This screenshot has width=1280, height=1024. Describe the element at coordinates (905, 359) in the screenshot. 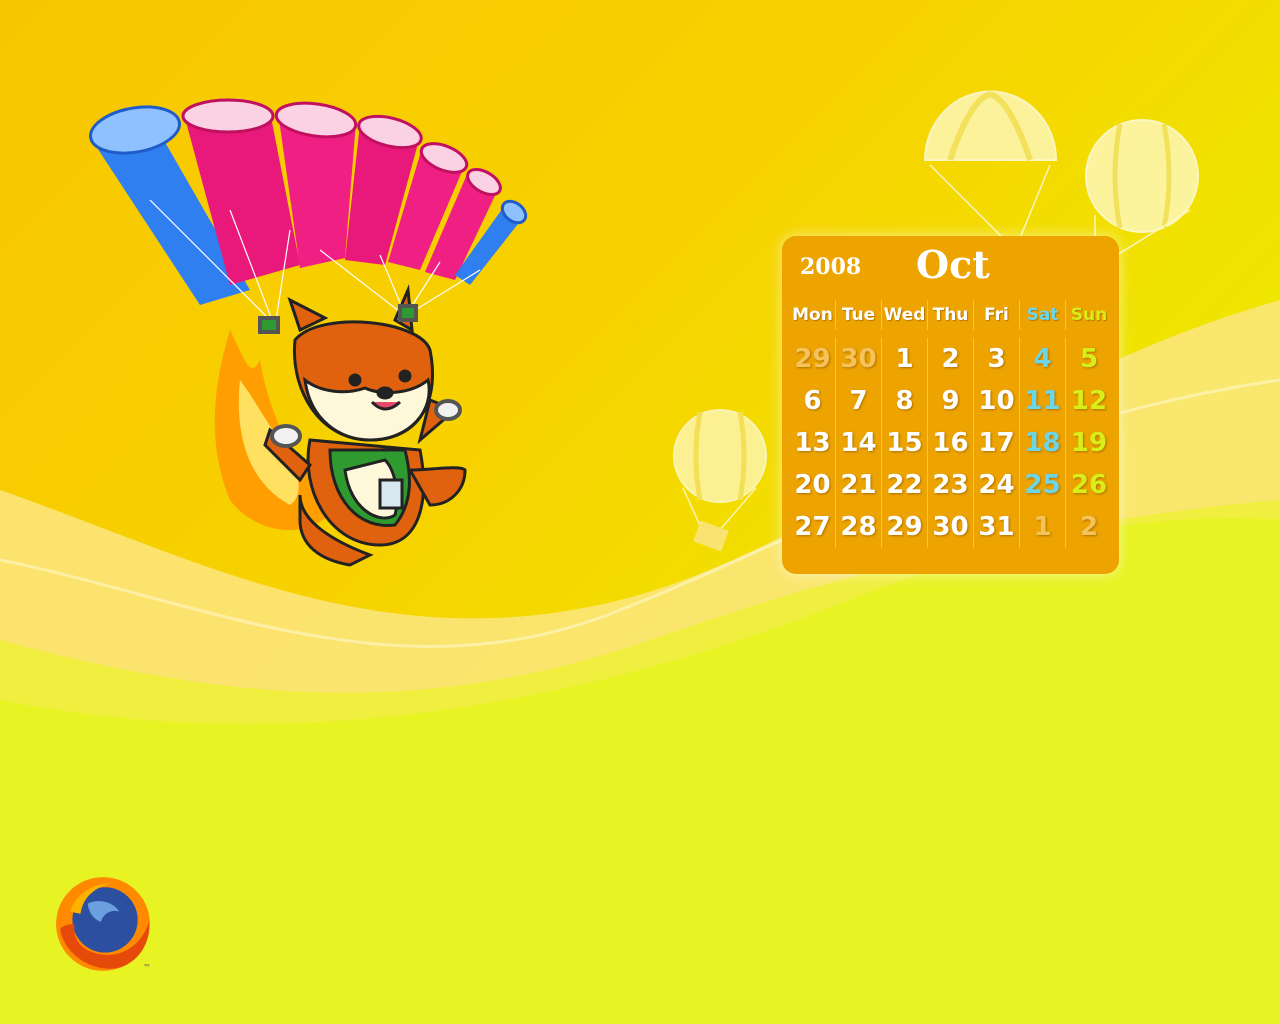

I see `calendar-day: 1` at that location.